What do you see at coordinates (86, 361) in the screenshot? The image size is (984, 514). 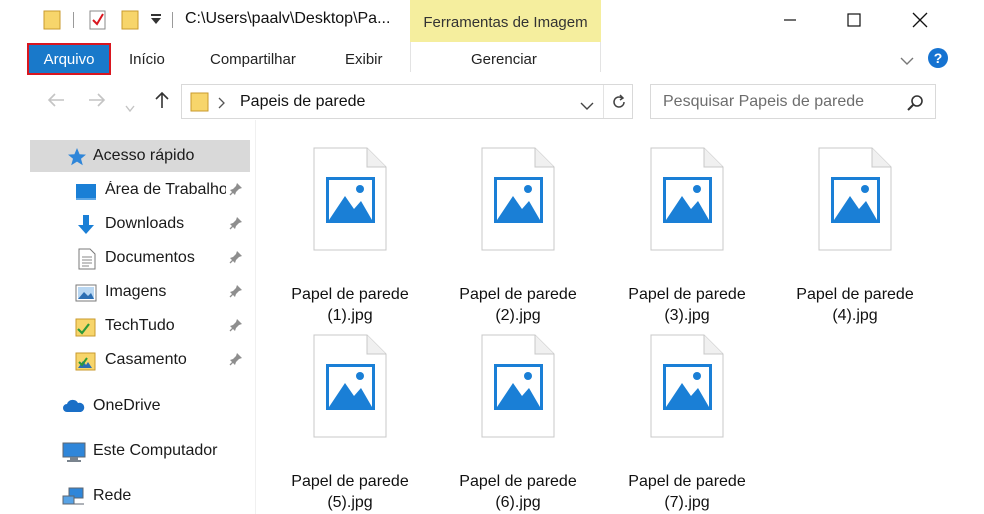 I see `folder-image-icon` at bounding box center [86, 361].